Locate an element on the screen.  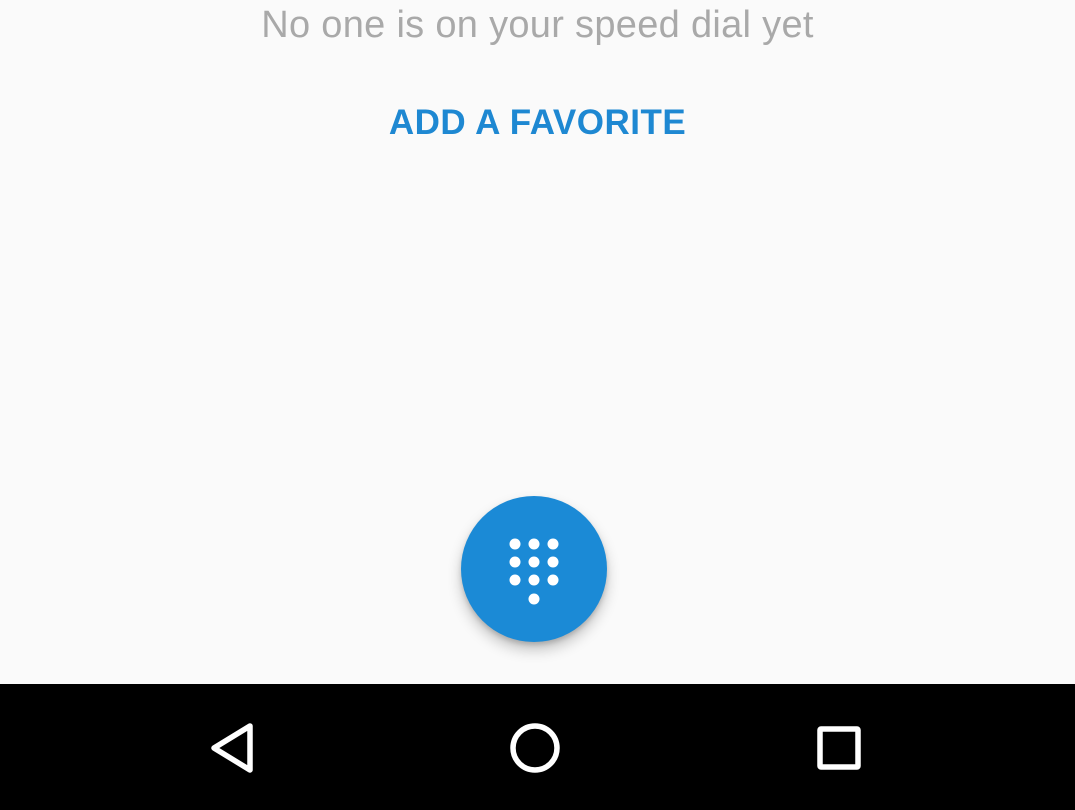
back-button is located at coordinates (232, 747).